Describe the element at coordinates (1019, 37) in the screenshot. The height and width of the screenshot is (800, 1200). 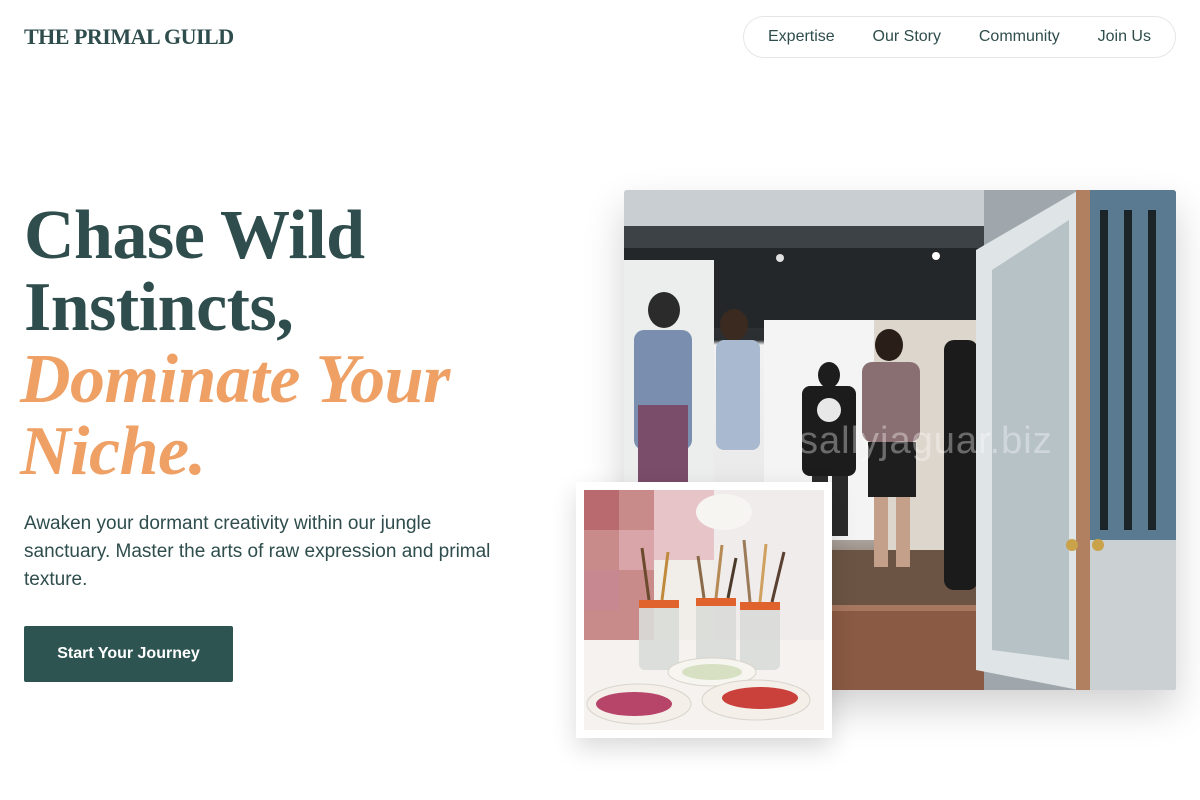
I see `nav-item-community: Community` at that location.